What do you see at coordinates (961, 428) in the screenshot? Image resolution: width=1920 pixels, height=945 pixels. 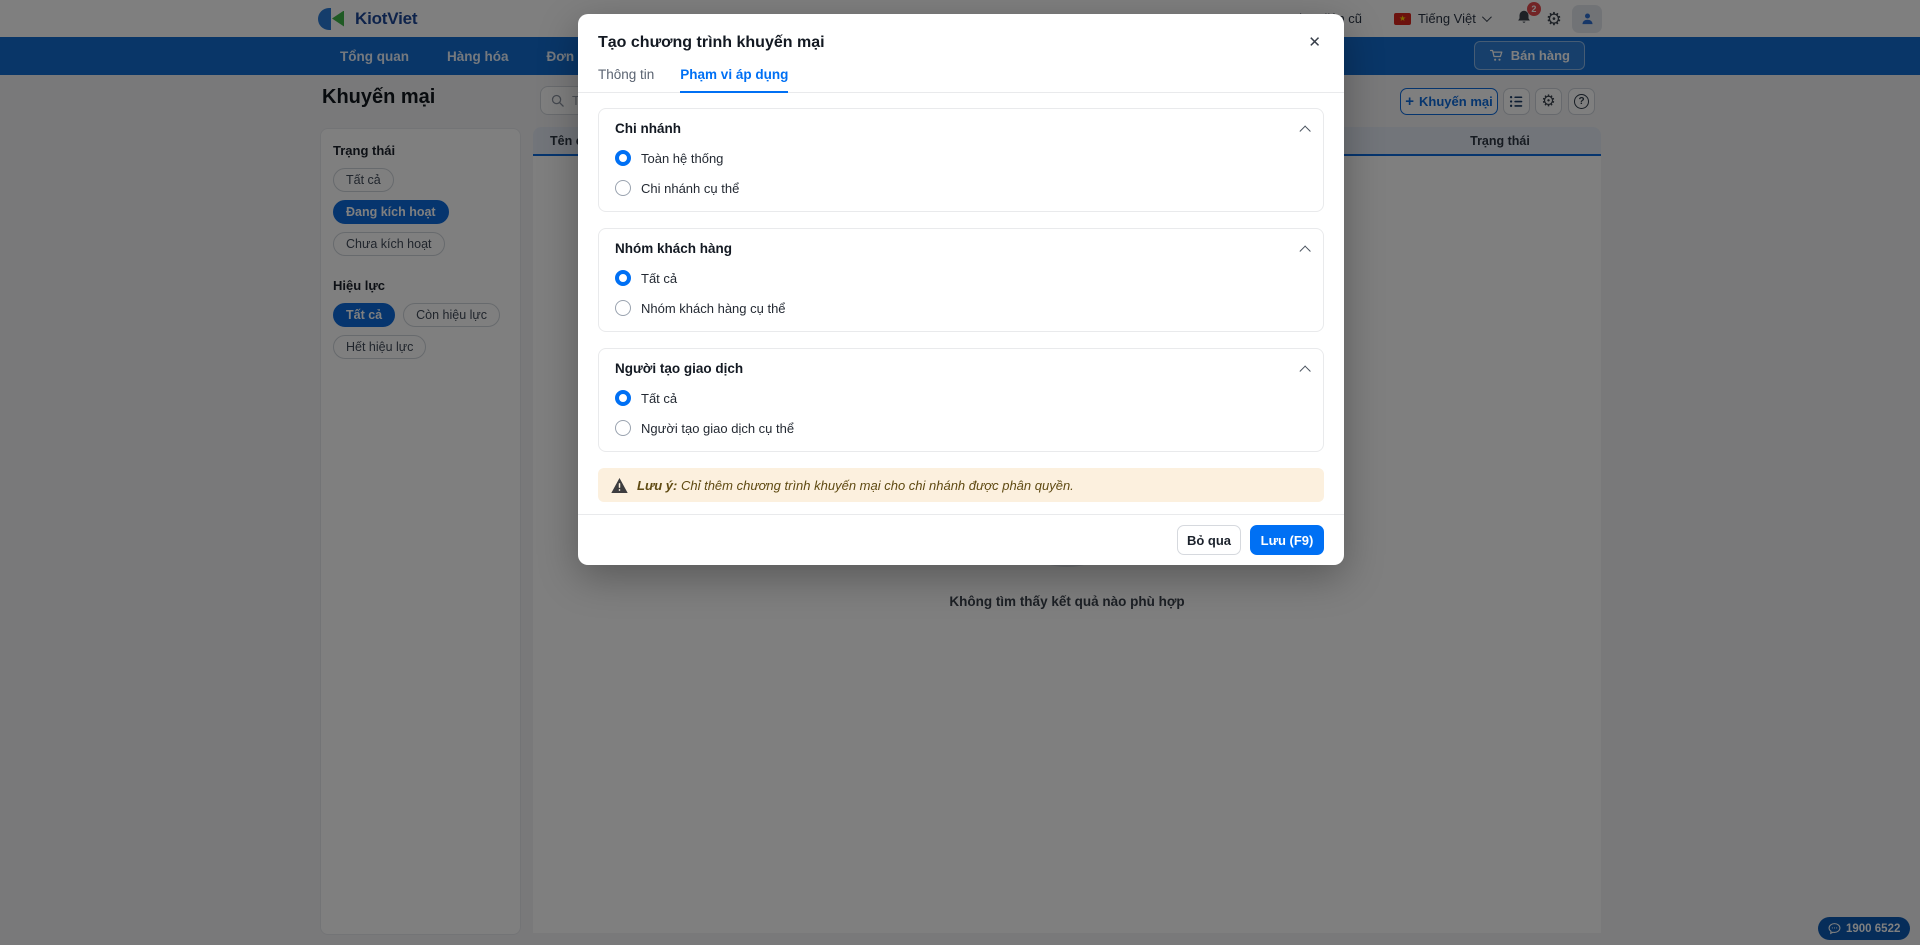 I see `radio-option-specific-creator: Người tạo giao dịch cụ thể` at bounding box center [961, 428].